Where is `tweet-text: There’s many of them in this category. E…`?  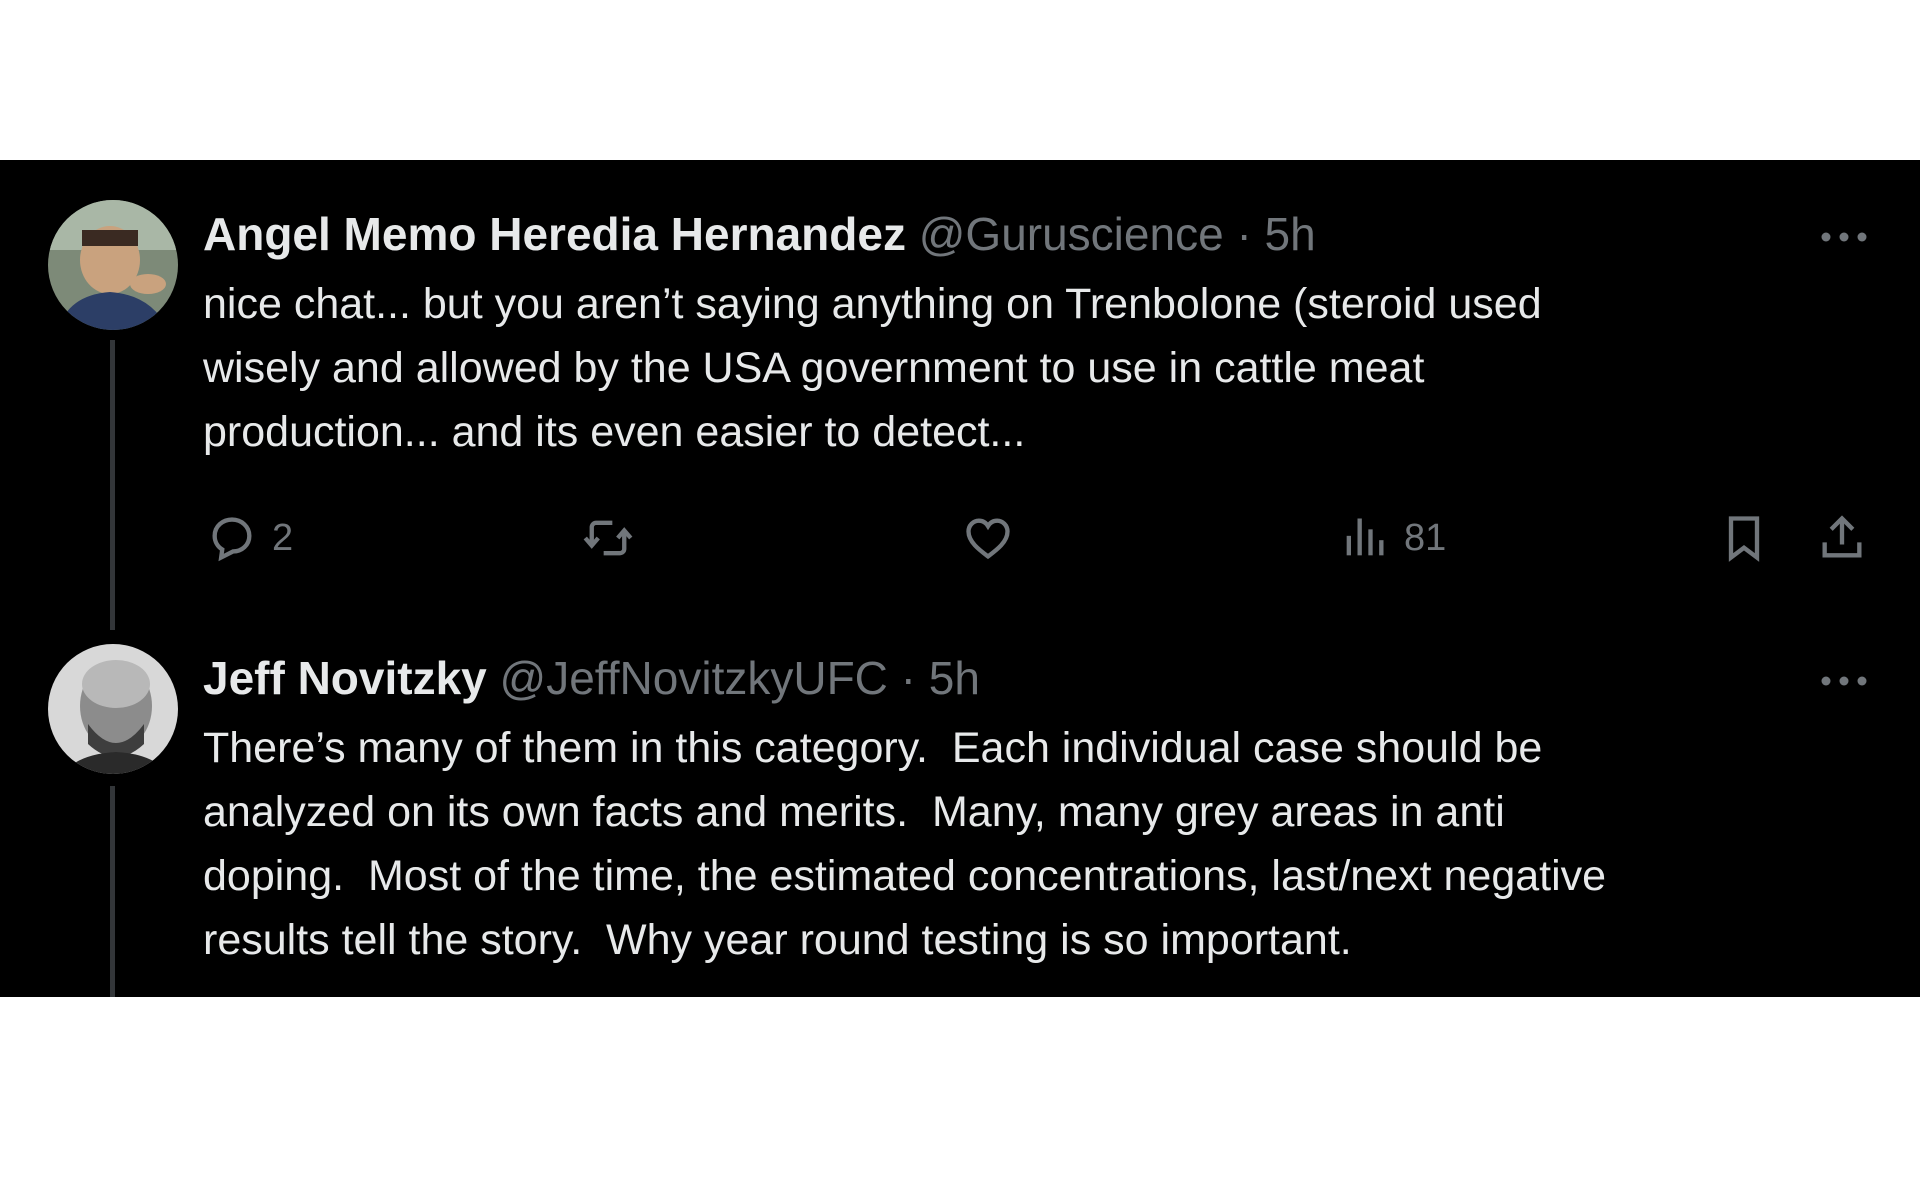
tweet-text: There’s many of them in this category. E… is located at coordinates (905, 844).